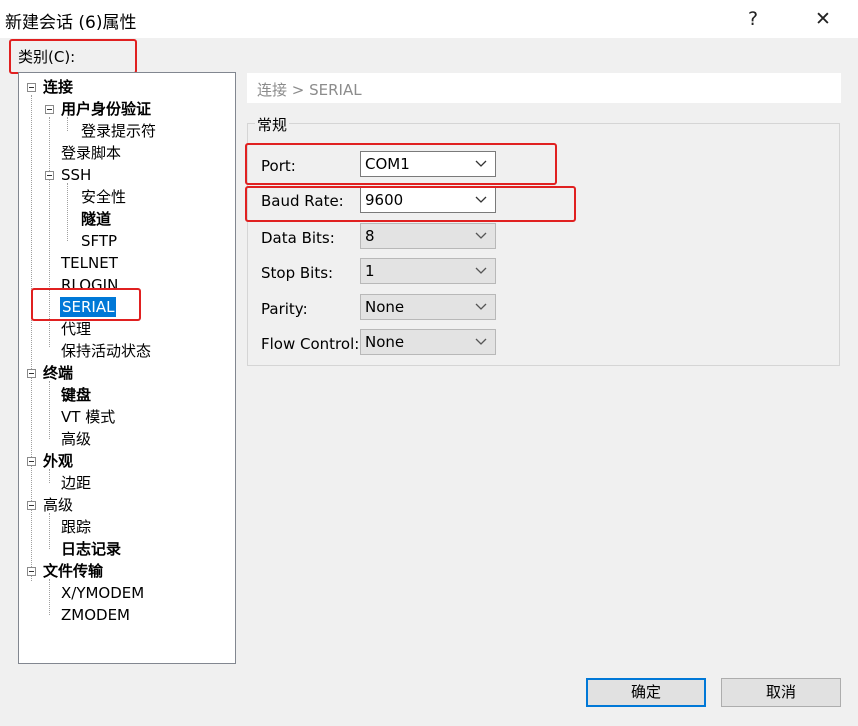  I want to click on tree-item-zmodem: ZMODEM, so click(95, 615).